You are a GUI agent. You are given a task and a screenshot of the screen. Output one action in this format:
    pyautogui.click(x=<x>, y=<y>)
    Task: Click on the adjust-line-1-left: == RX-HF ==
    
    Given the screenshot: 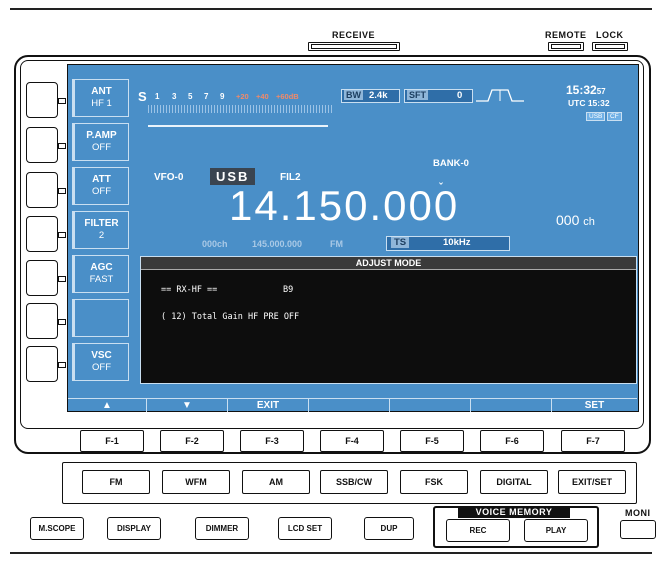 What is the action you would take?
    pyautogui.click(x=189, y=290)
    